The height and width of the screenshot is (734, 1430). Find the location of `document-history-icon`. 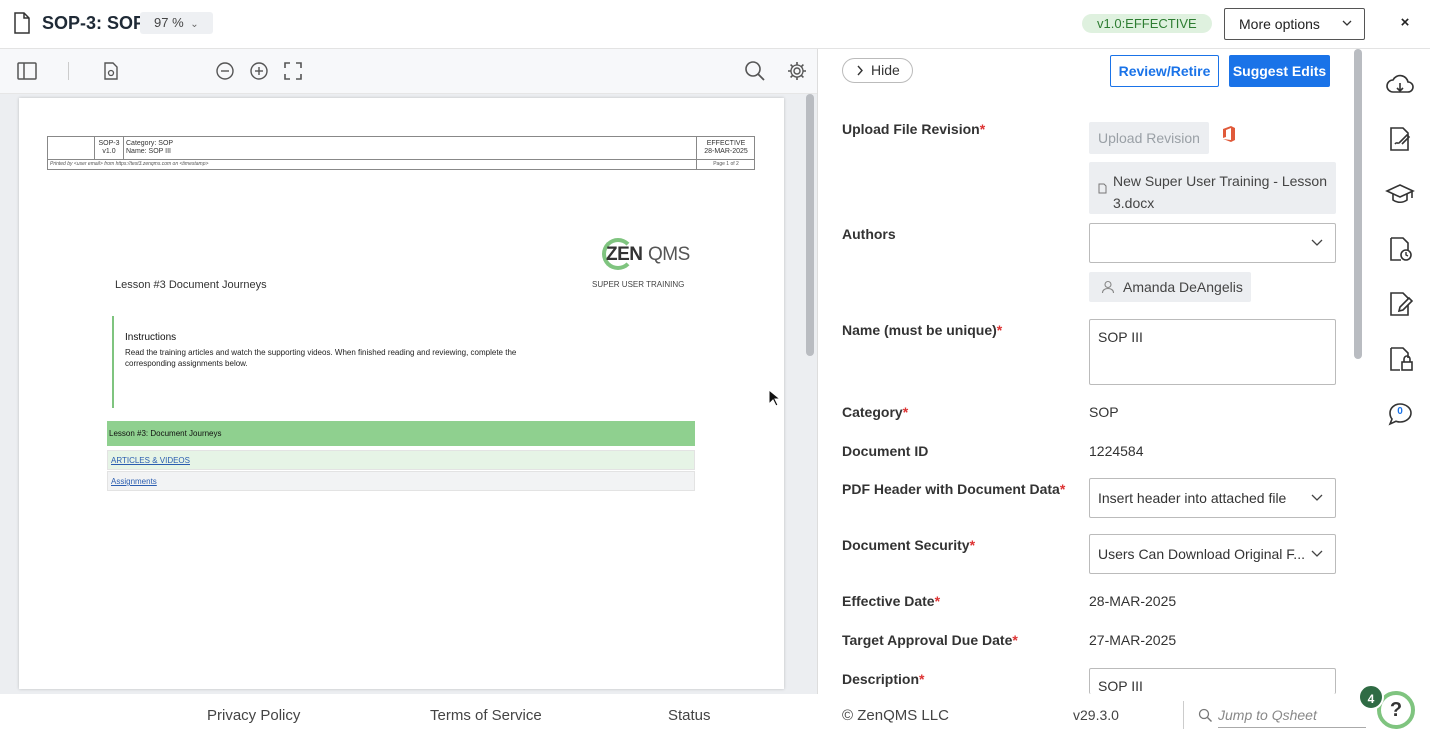

document-history-icon is located at coordinates (1400, 249).